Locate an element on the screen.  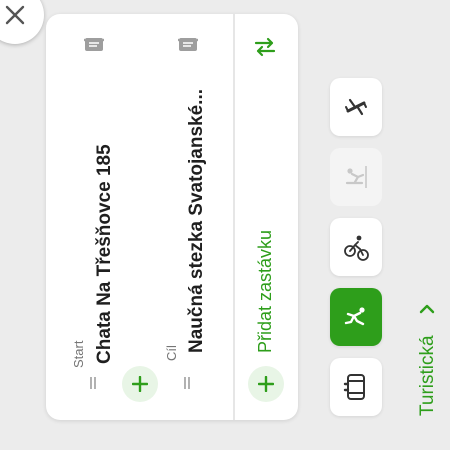
mode-button-ski is located at coordinates (356, 177).